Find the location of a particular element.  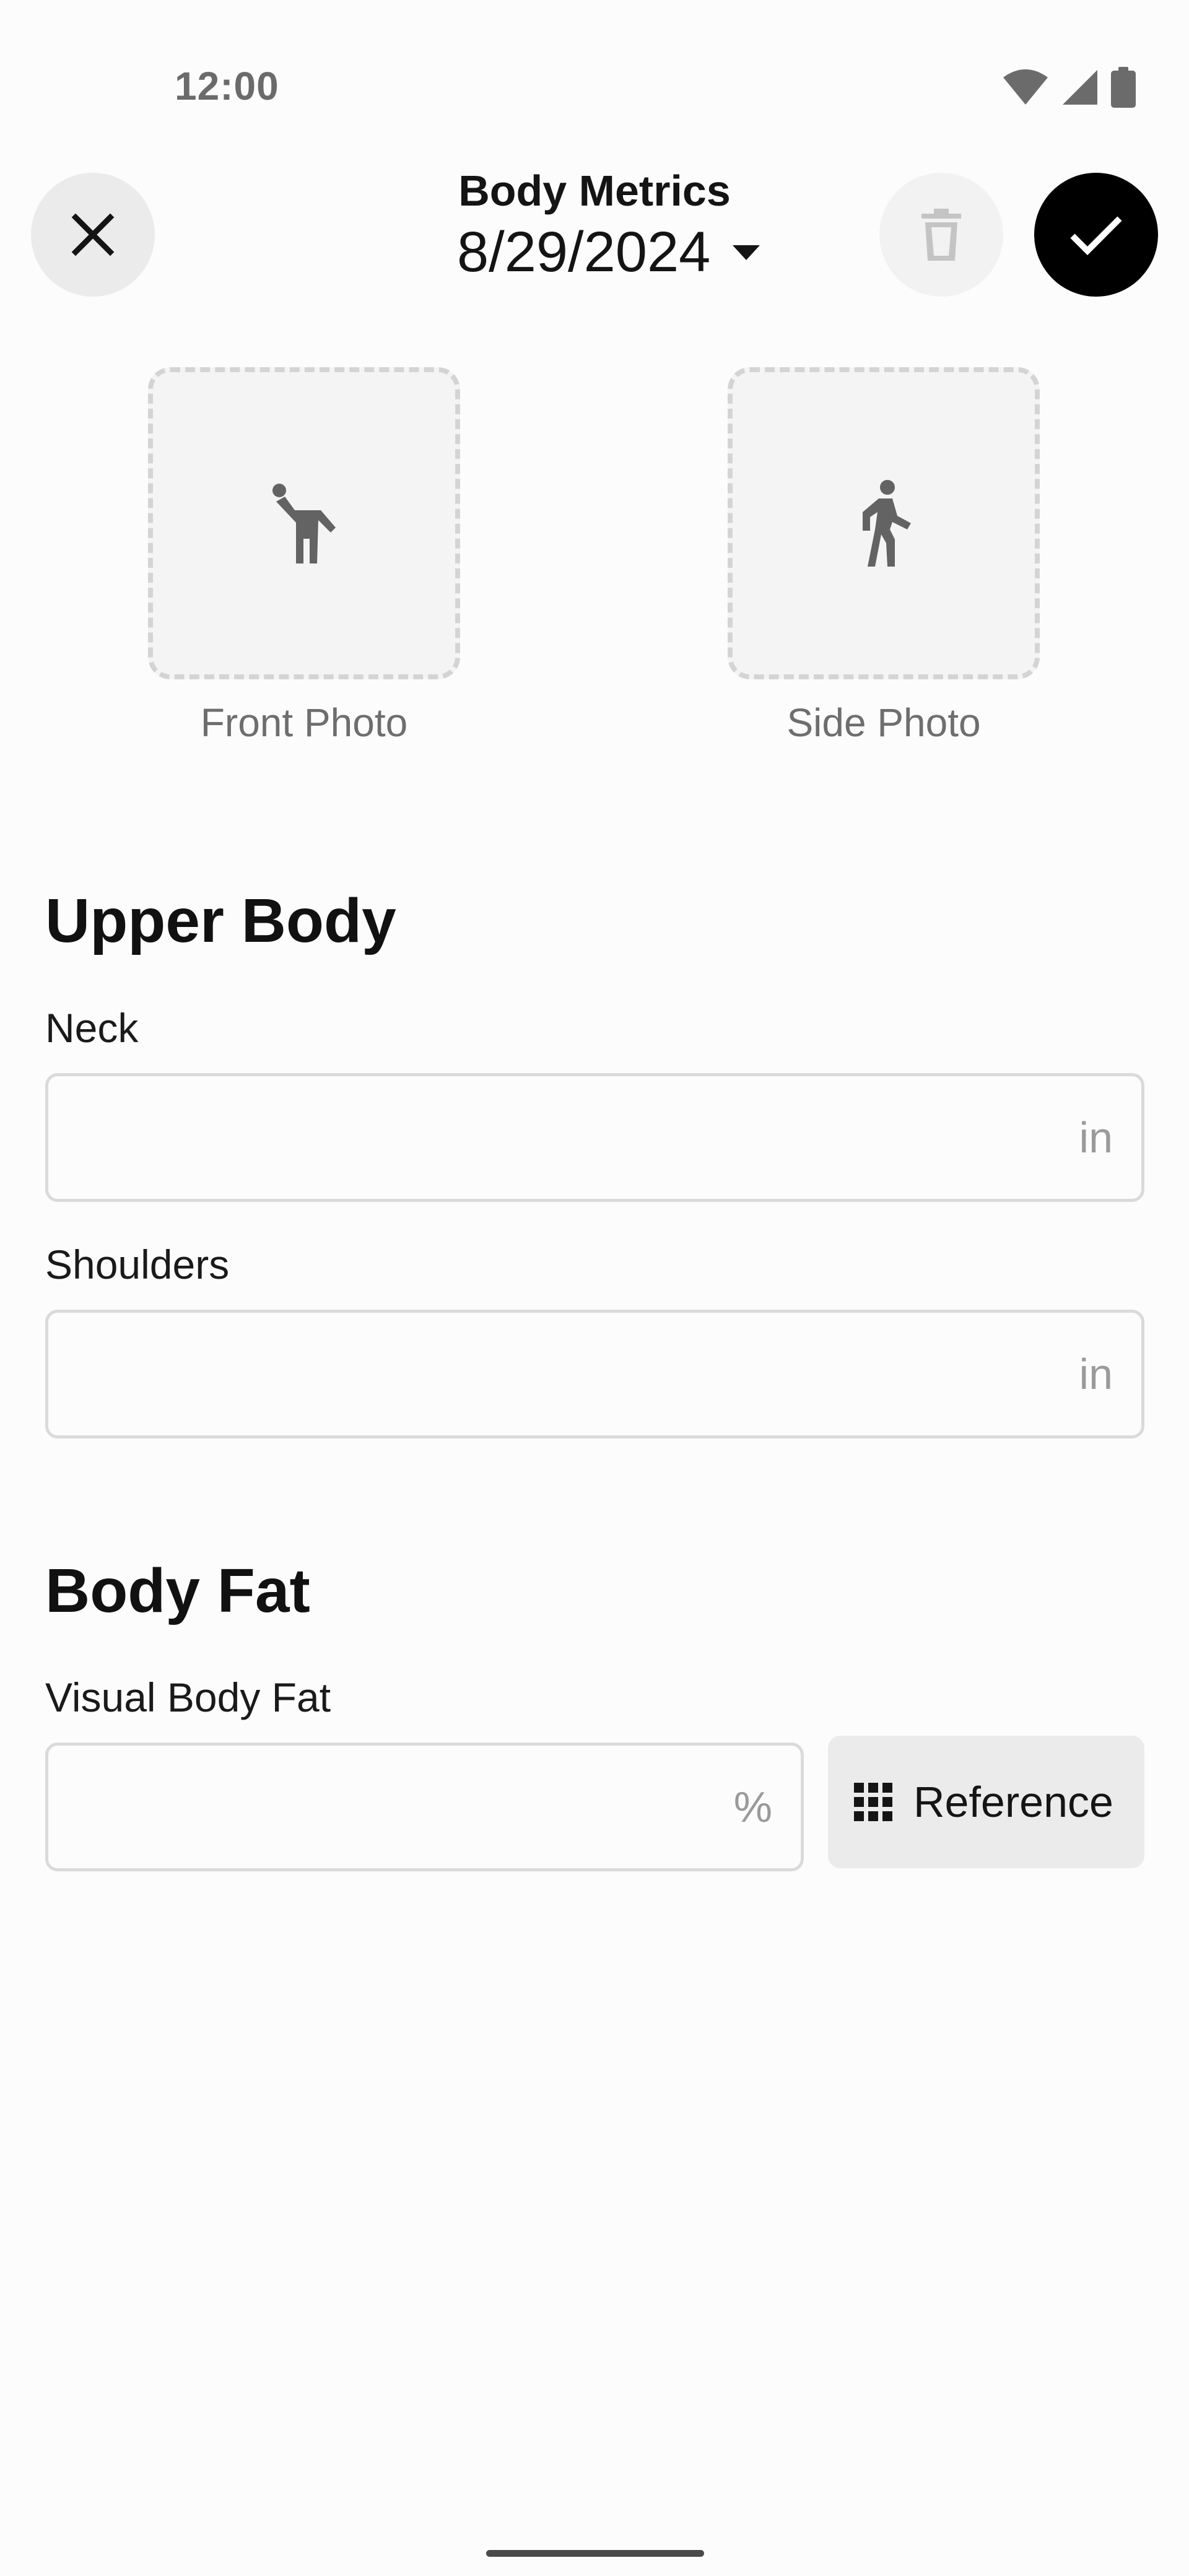

neck-label: Neck is located at coordinates (92, 1028).